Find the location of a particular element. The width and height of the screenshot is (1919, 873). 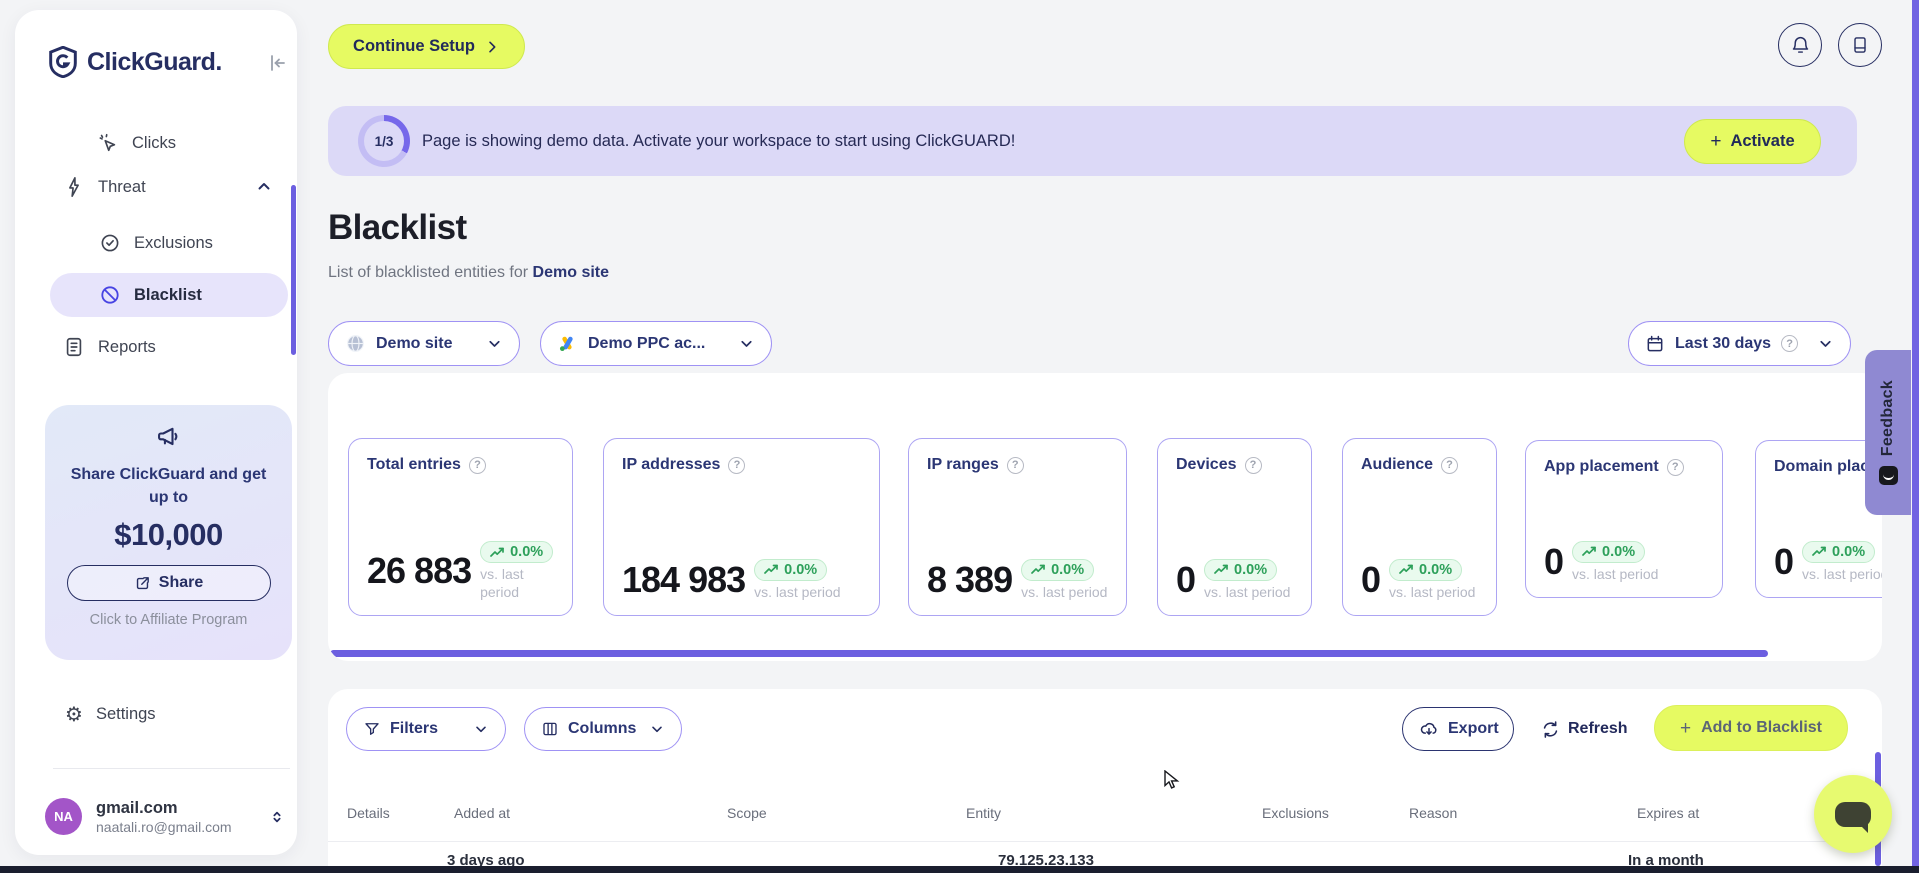

cloud-download-icon is located at coordinates (1429, 729).